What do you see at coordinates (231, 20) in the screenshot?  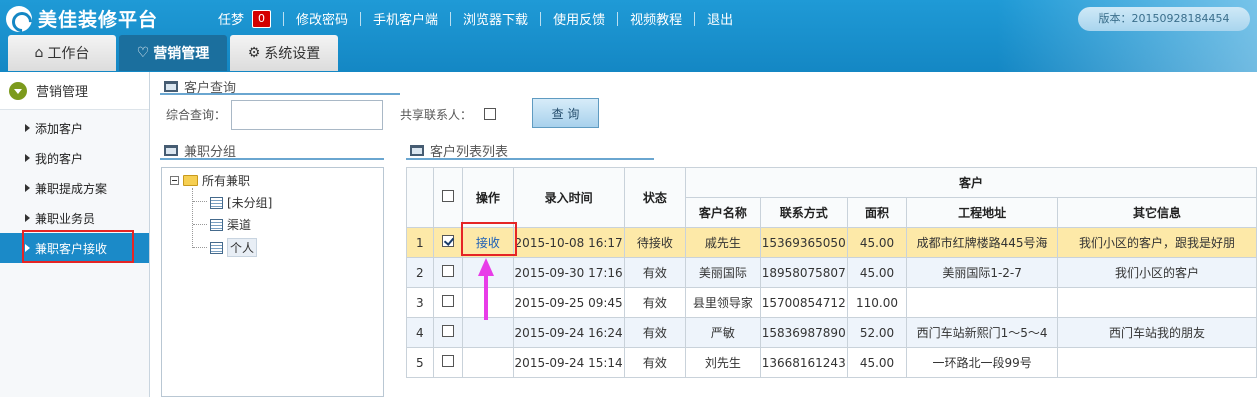 I see `user-name-label: 任梦` at bounding box center [231, 20].